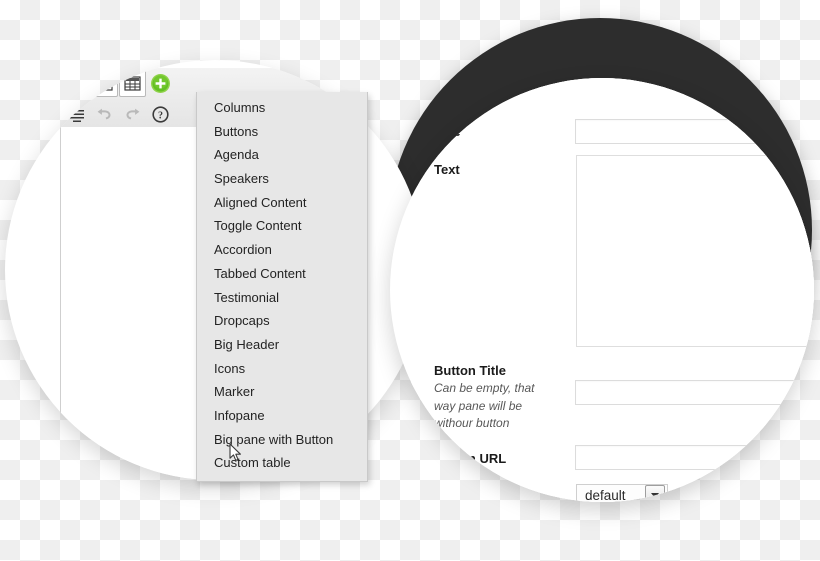 The image size is (820, 561). What do you see at coordinates (282, 298) in the screenshot?
I see `shortcode-menu-item: Testimonial` at bounding box center [282, 298].